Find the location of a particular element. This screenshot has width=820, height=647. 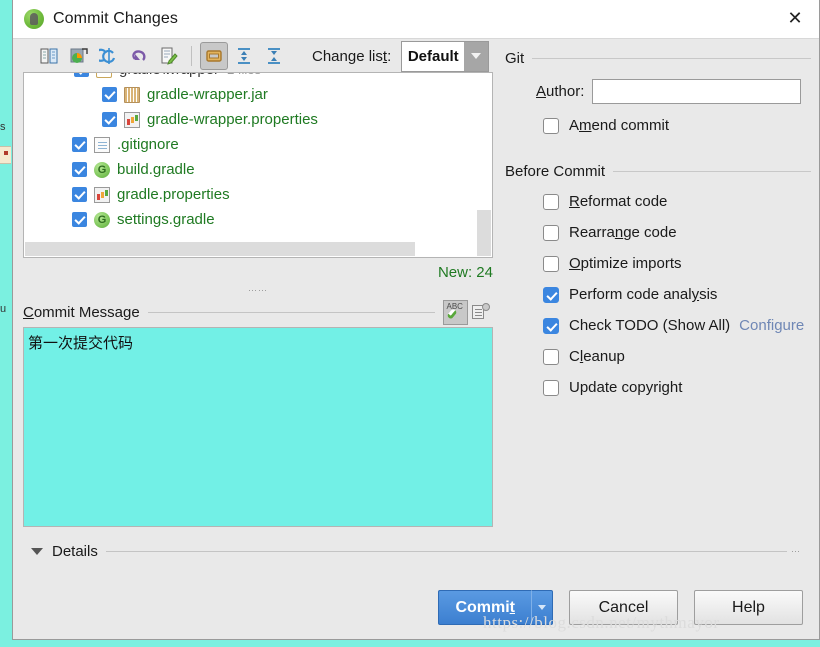

git-group-header: Git is located at coordinates (658, 58).